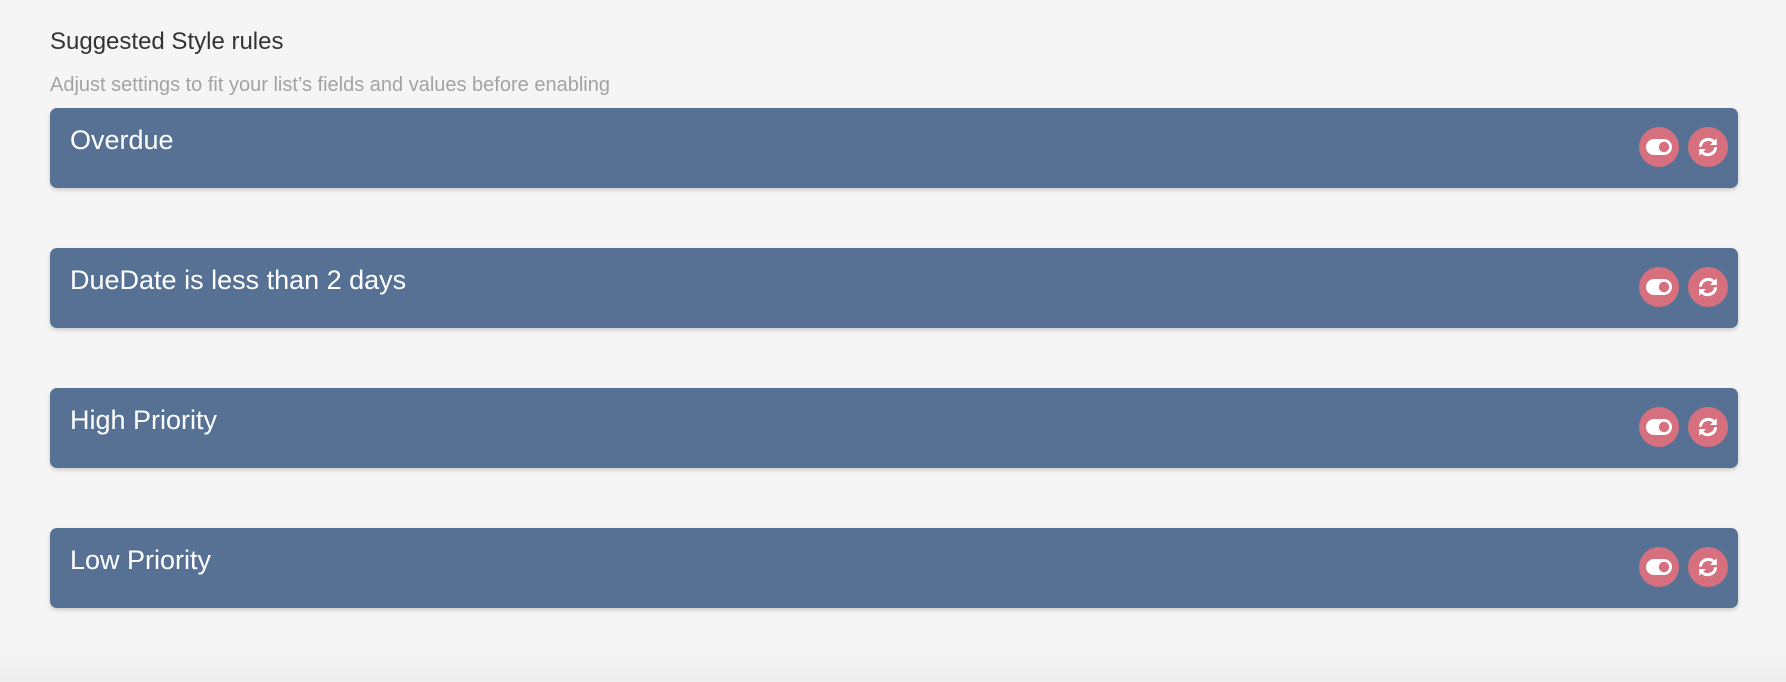 This screenshot has height=682, width=1786. What do you see at coordinates (238, 280) in the screenshot?
I see `rule-name: DueDate is less than 2 days` at bounding box center [238, 280].